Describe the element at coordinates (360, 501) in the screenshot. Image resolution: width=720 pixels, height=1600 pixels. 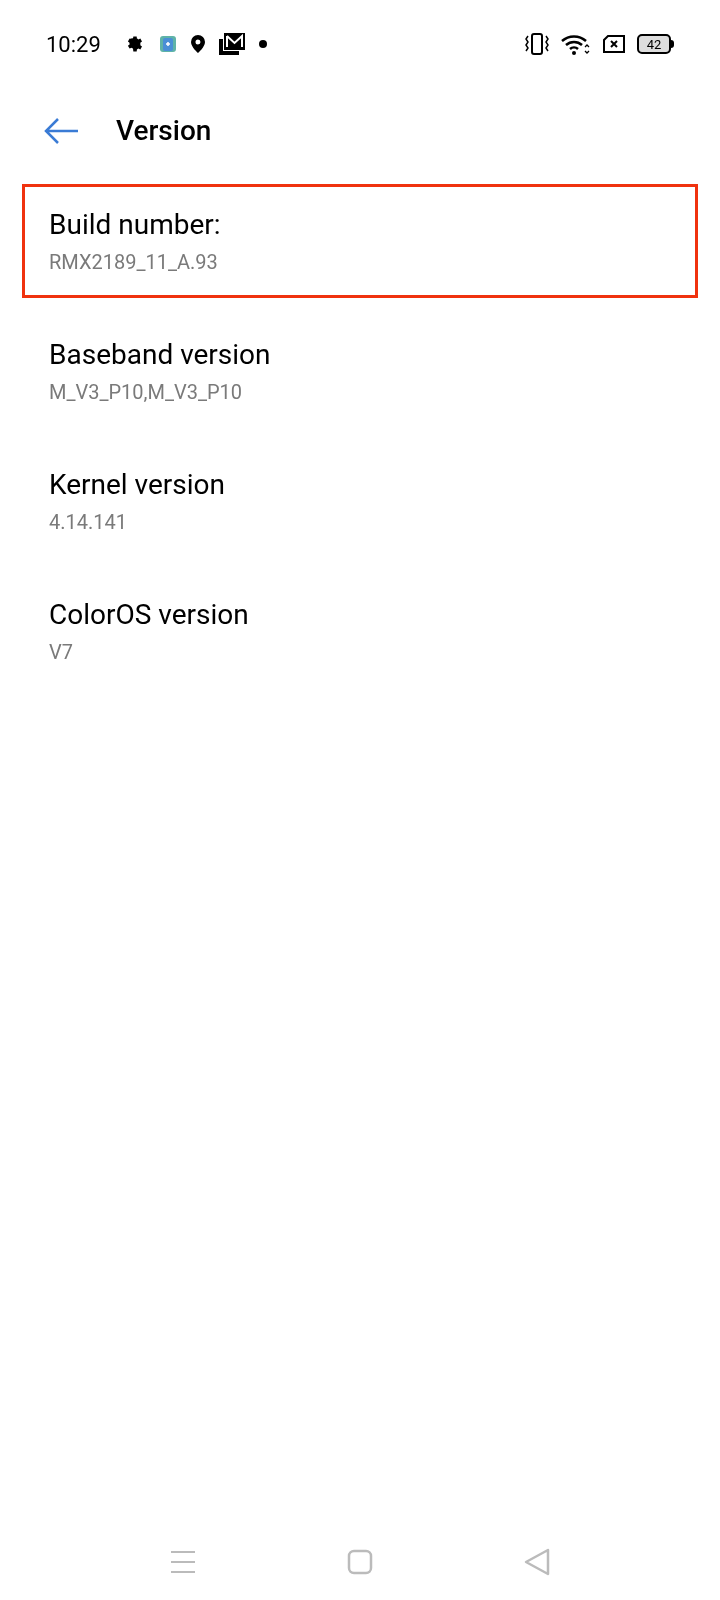
I see `version-item: Kernel version 4.14.141` at that location.